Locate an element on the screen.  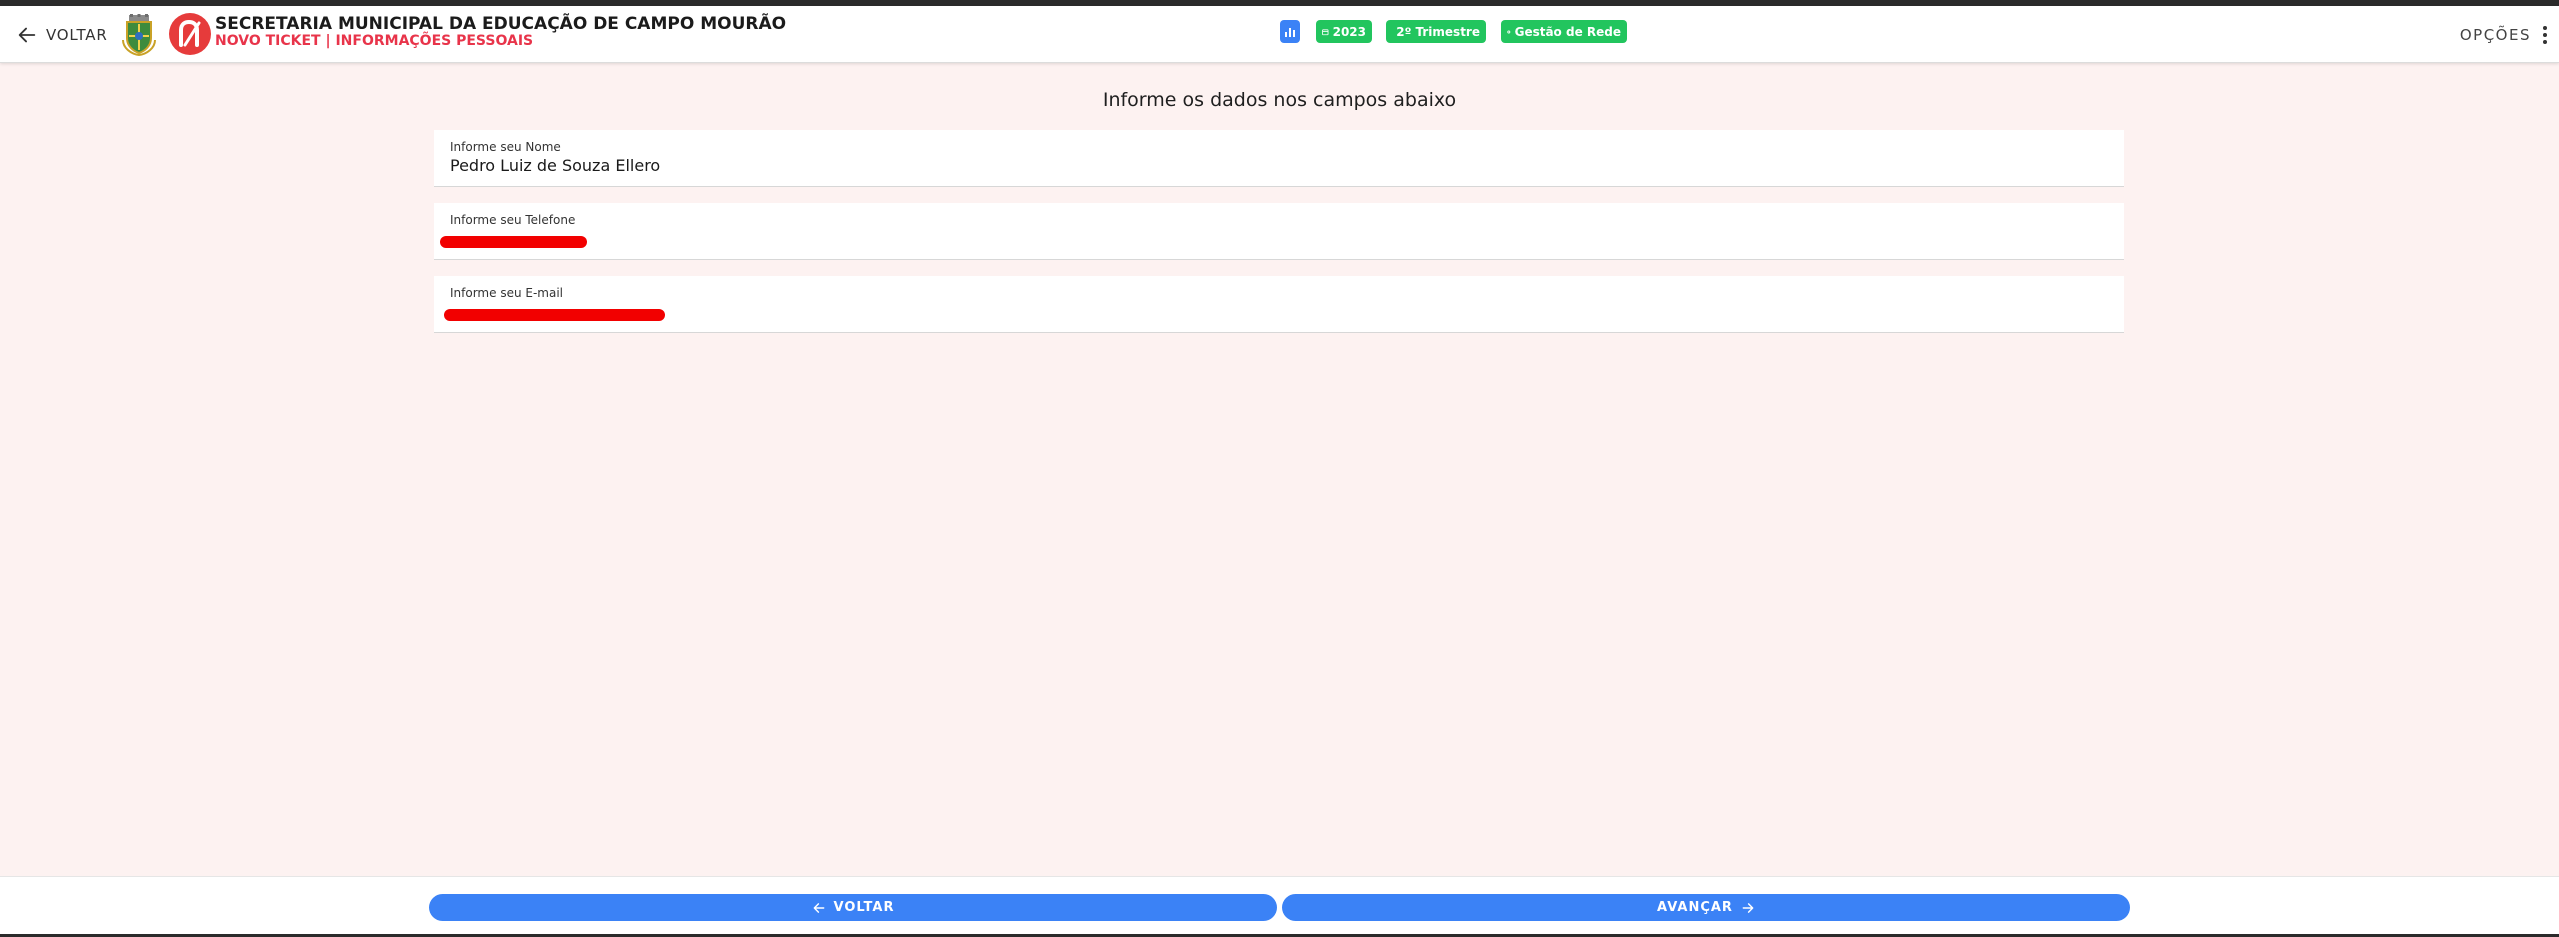
back-button: VOLTAR is located at coordinates (853, 907).